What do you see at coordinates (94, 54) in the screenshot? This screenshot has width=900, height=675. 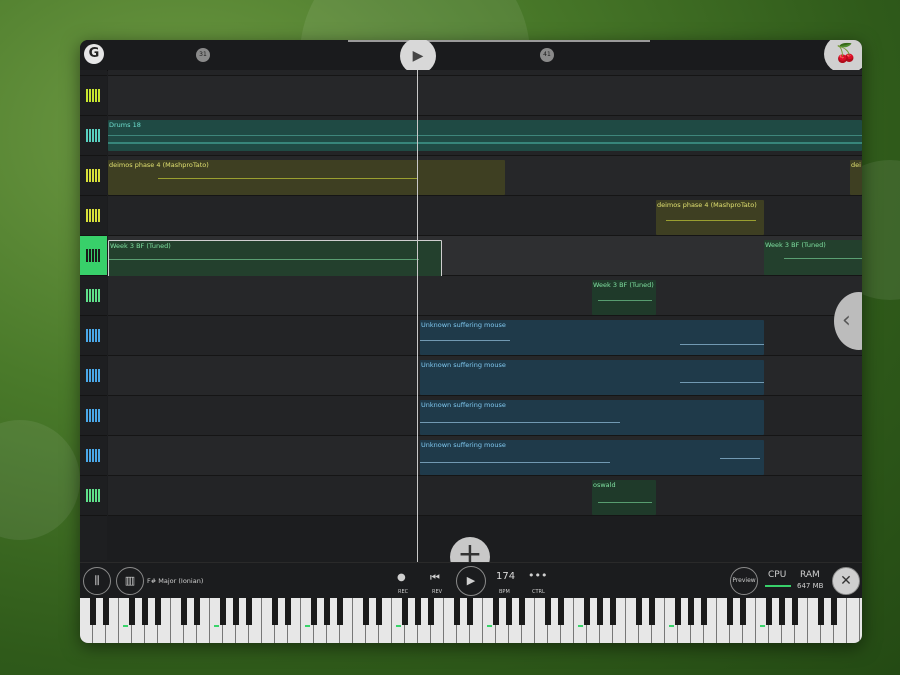 I see `app-logo-icon: G` at bounding box center [94, 54].